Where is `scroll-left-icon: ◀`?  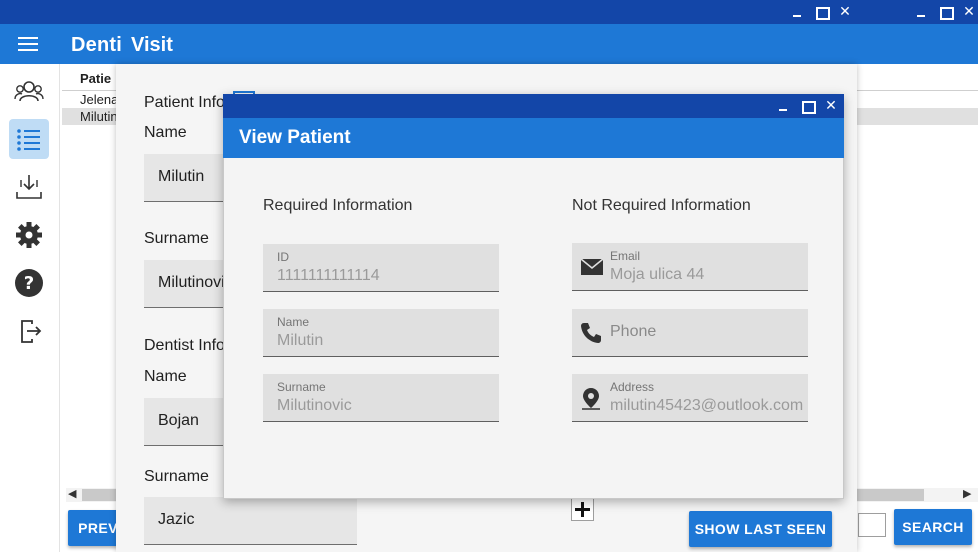 scroll-left-icon: ◀ is located at coordinates (72, 493).